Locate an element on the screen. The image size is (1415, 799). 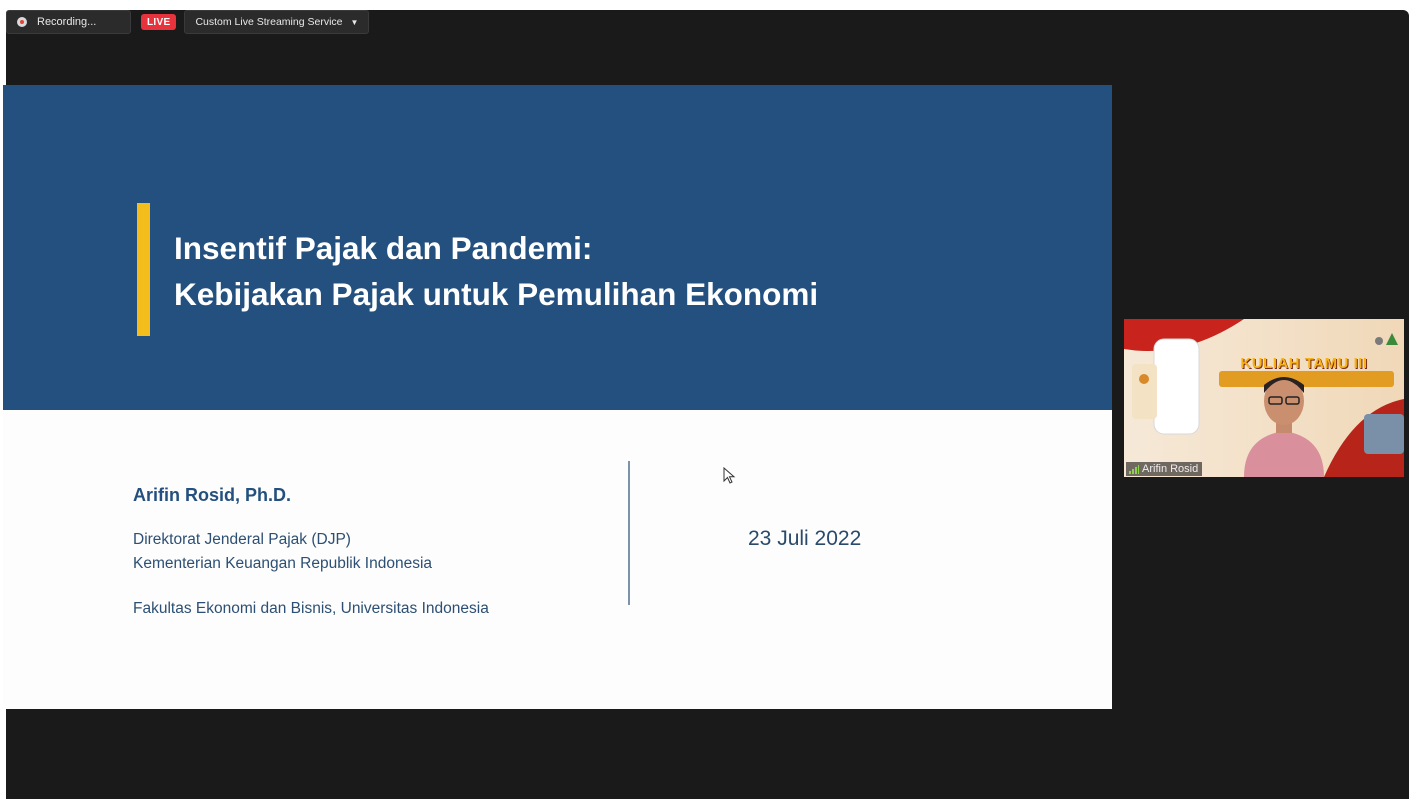
presentation-date: 23 Juli 2022 is located at coordinates (805, 538).